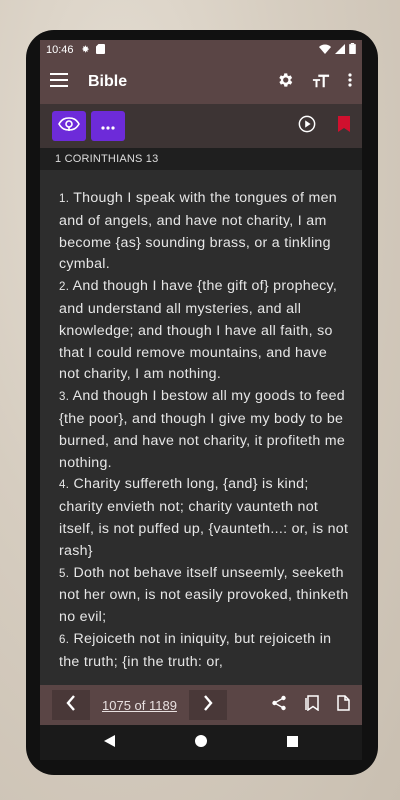 This screenshot has width=400, height=800. What do you see at coordinates (59, 82) in the screenshot?
I see `menu-icon` at bounding box center [59, 82].